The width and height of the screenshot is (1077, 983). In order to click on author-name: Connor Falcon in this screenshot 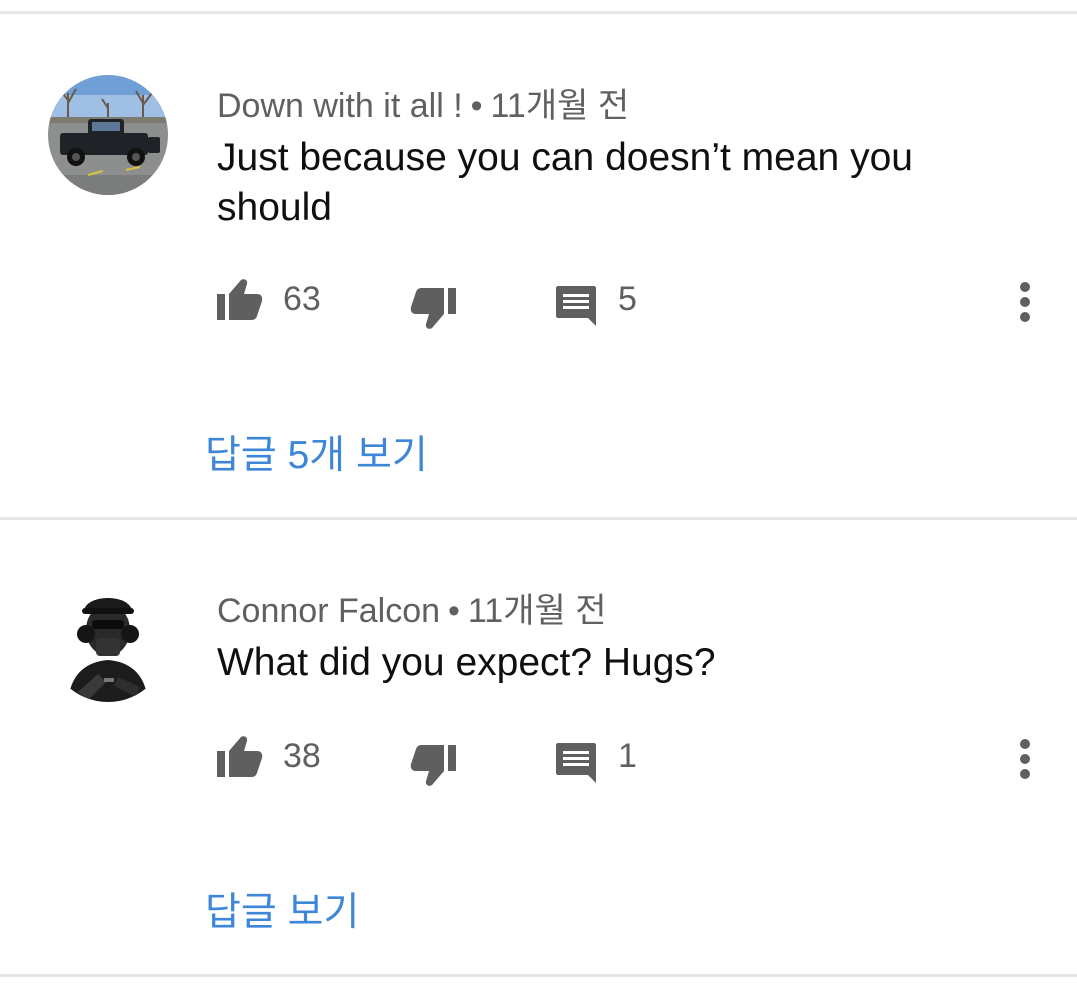, I will do `click(328, 611)`.